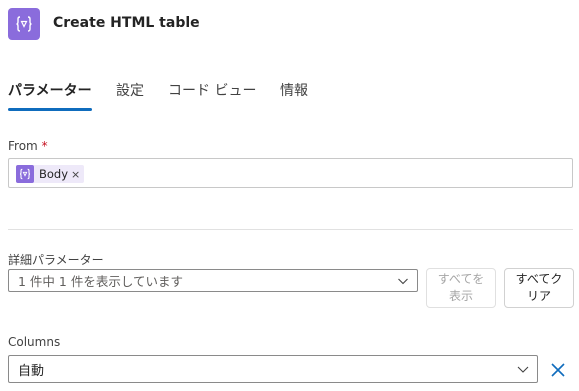 The width and height of the screenshot is (579, 391). I want to click on tab-code-view: コード ビュー, so click(212, 90).